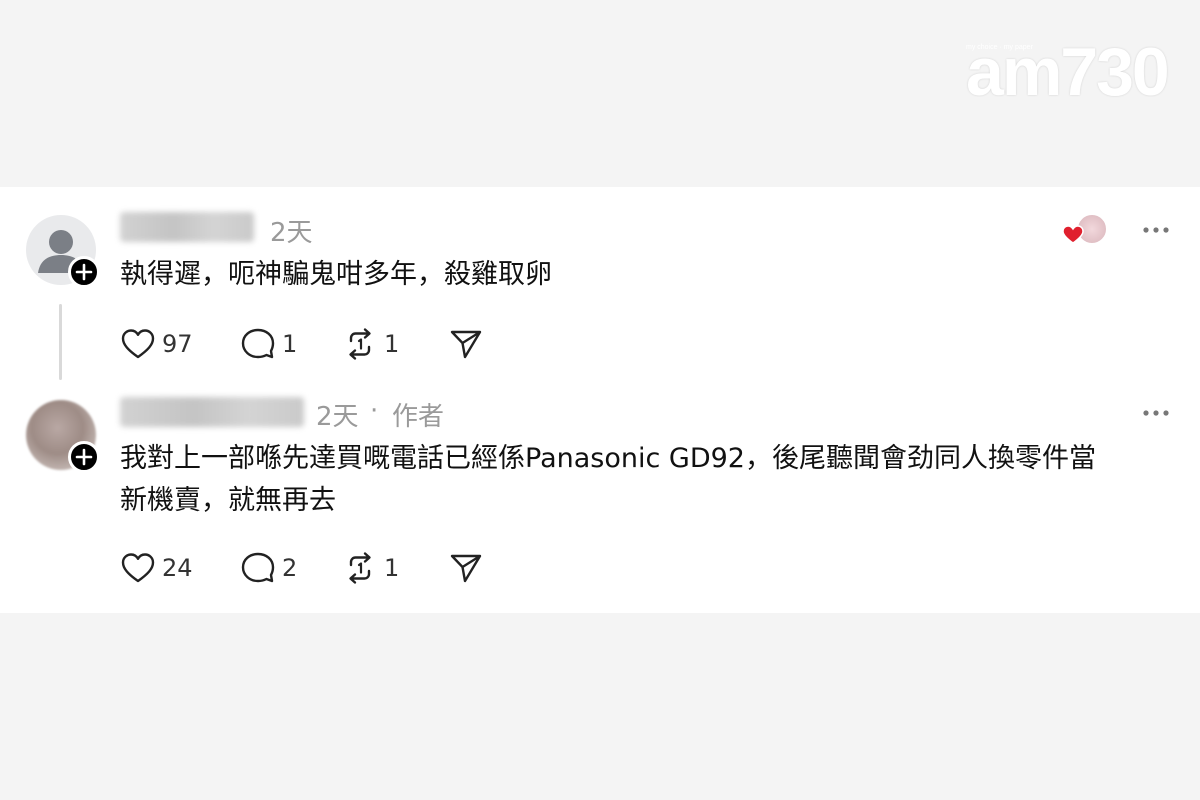 The image size is (1200, 800). Describe the element at coordinates (290, 568) in the screenshot. I see `reply-count: 2` at that location.